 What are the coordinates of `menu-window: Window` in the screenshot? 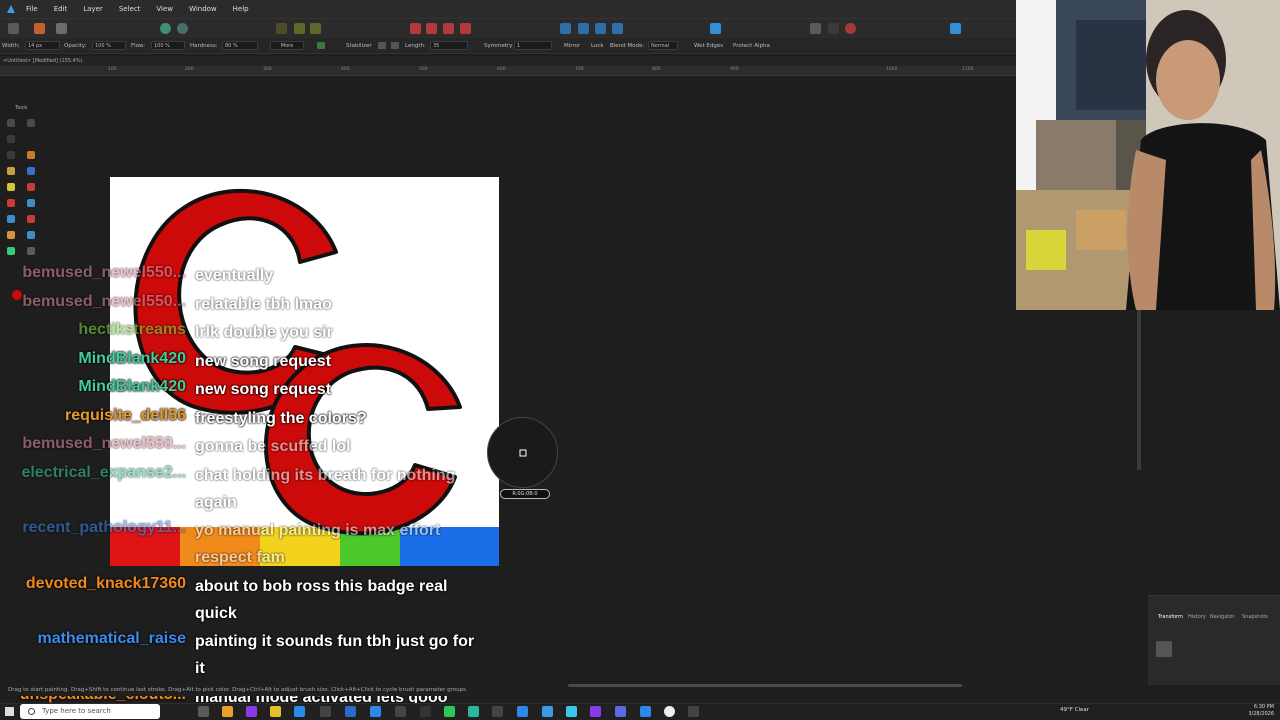 It's located at (203, 9).